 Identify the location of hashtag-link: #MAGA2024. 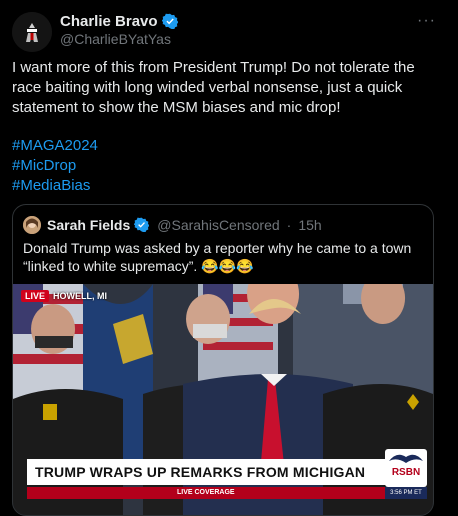
(55, 146).